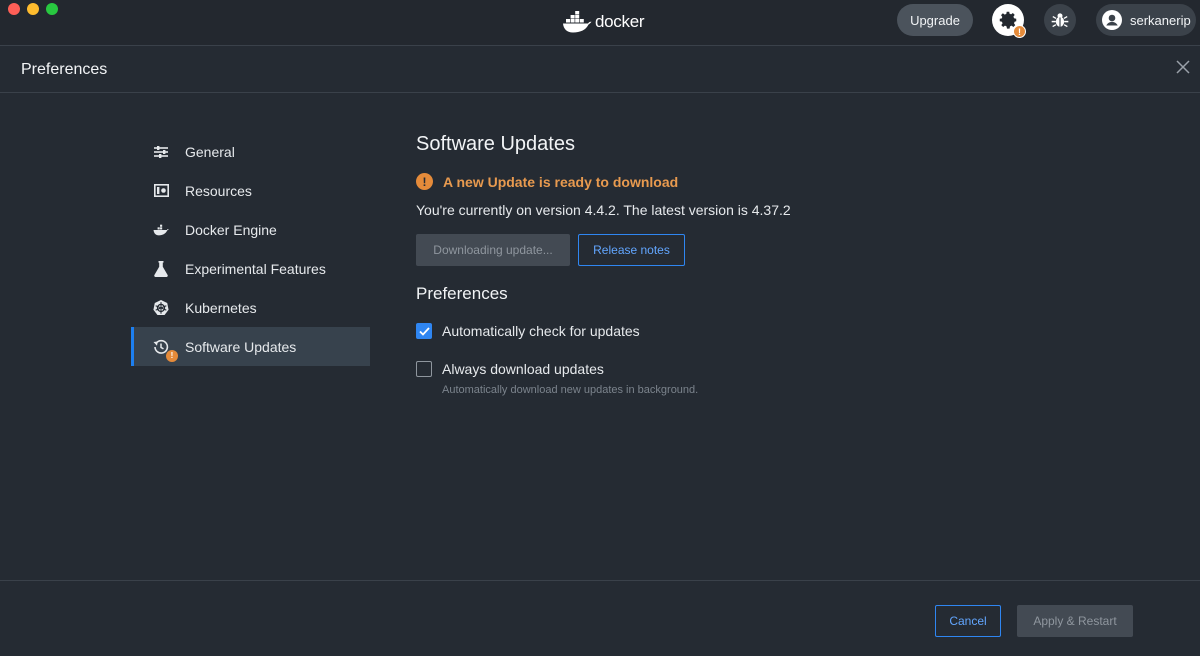 The height and width of the screenshot is (656, 1200). What do you see at coordinates (1160, 20) in the screenshot?
I see `user-name: serkanerip` at bounding box center [1160, 20].